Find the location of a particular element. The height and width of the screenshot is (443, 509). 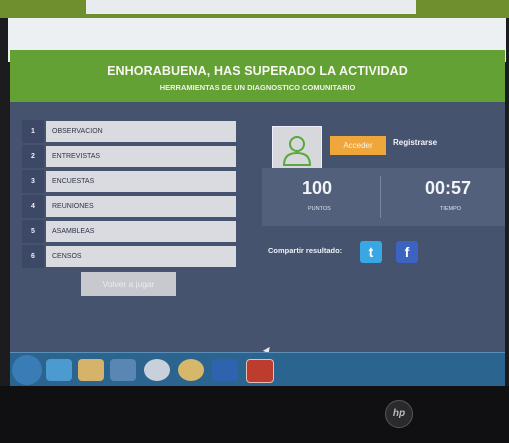

activity-item: 6 CENSOS is located at coordinates (129, 256).